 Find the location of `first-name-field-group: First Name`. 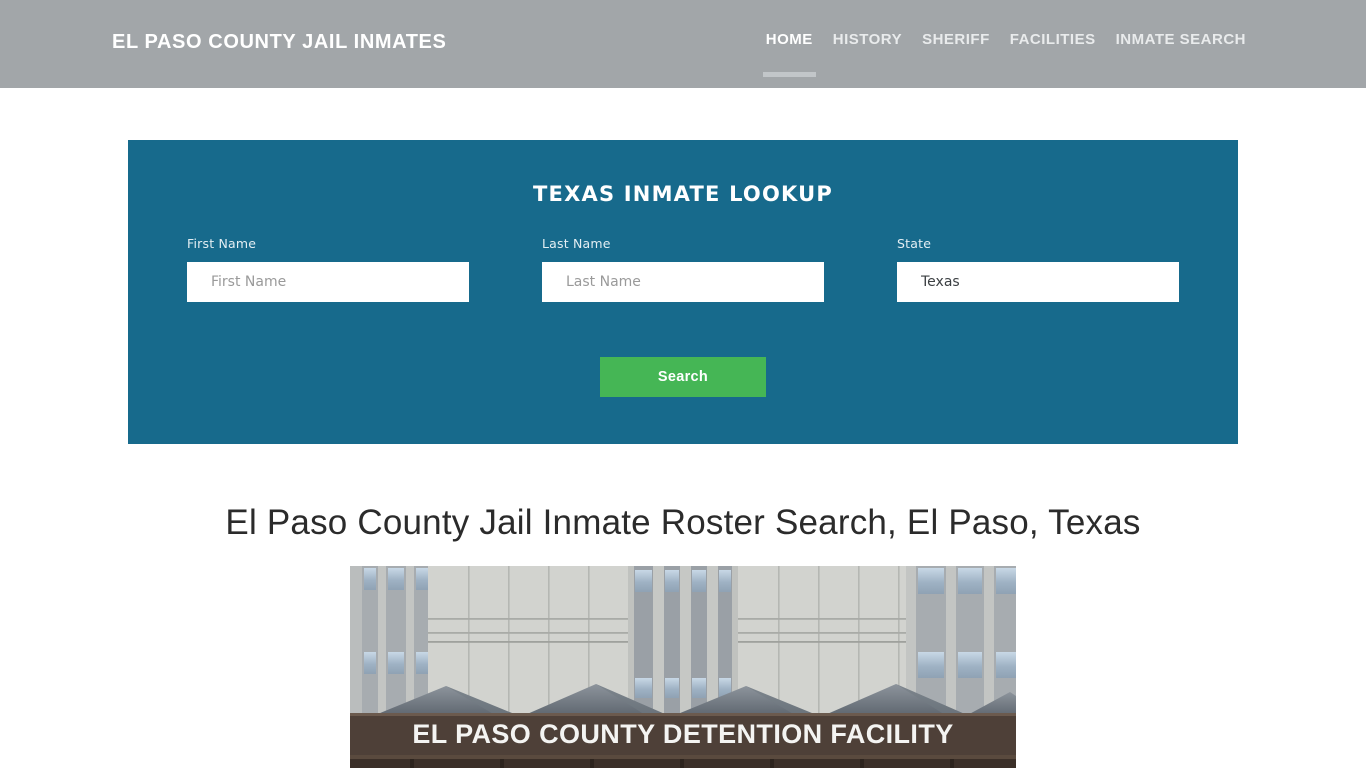

first-name-field-group: First Name is located at coordinates (328, 269).